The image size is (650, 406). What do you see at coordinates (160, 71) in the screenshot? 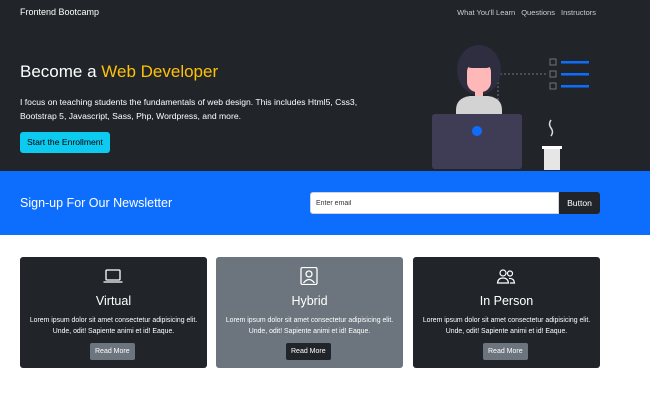
I see `hero-title-accent: Web Developer` at bounding box center [160, 71].